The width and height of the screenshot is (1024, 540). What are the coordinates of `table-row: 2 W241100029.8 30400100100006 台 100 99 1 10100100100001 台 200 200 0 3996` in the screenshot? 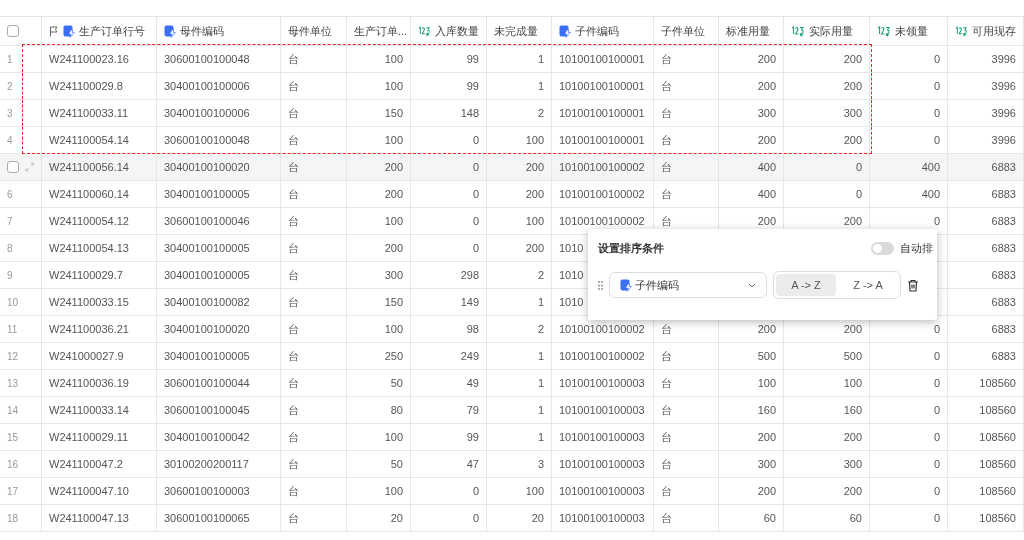 It's located at (512, 86).